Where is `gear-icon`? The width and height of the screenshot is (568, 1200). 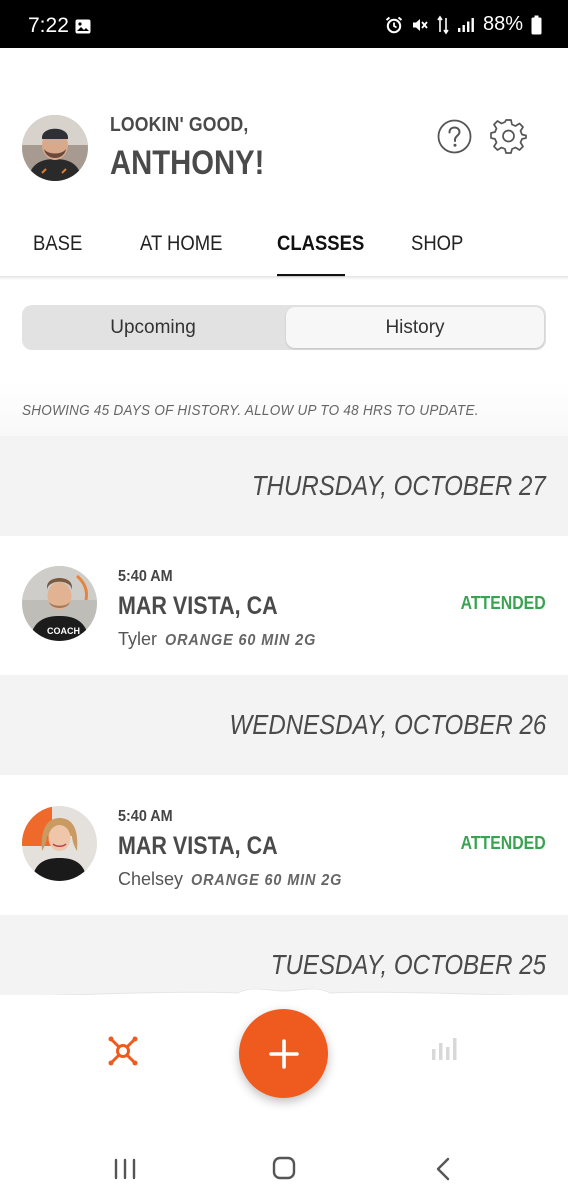
gear-icon is located at coordinates (508, 135).